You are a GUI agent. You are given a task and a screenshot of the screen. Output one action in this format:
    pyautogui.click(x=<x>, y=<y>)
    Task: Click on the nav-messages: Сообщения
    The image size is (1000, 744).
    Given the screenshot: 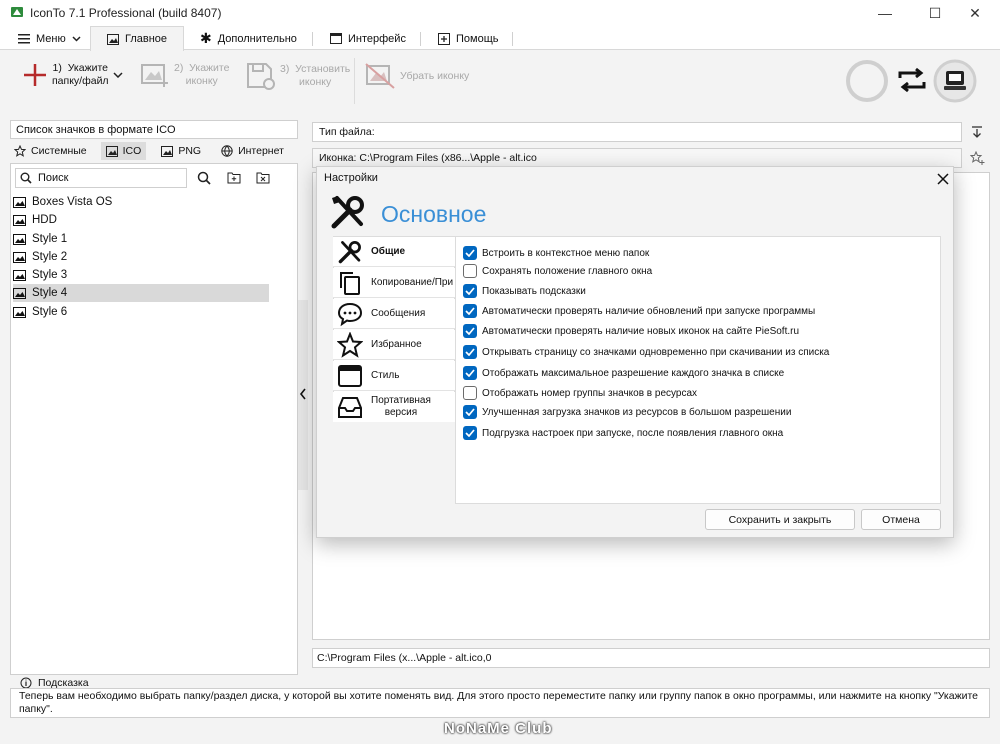 What is the action you would take?
    pyautogui.click(x=394, y=314)
    